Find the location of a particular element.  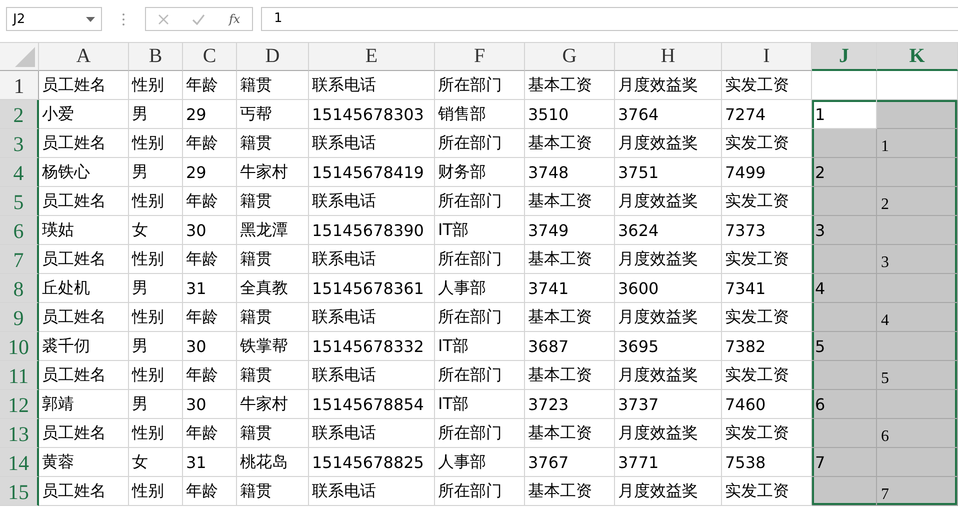

row-header: 1 is located at coordinates (19, 85).